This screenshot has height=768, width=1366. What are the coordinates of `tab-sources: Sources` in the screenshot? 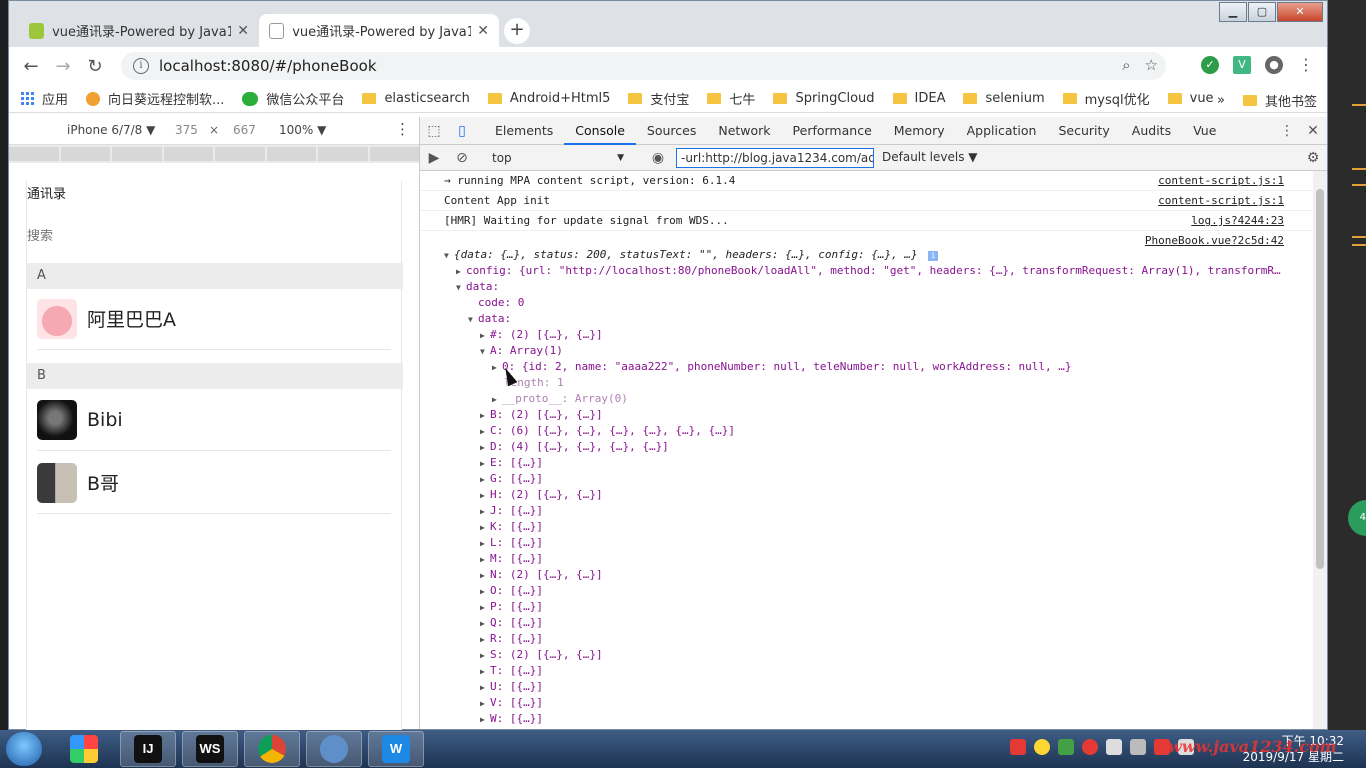 It's located at (671, 131).